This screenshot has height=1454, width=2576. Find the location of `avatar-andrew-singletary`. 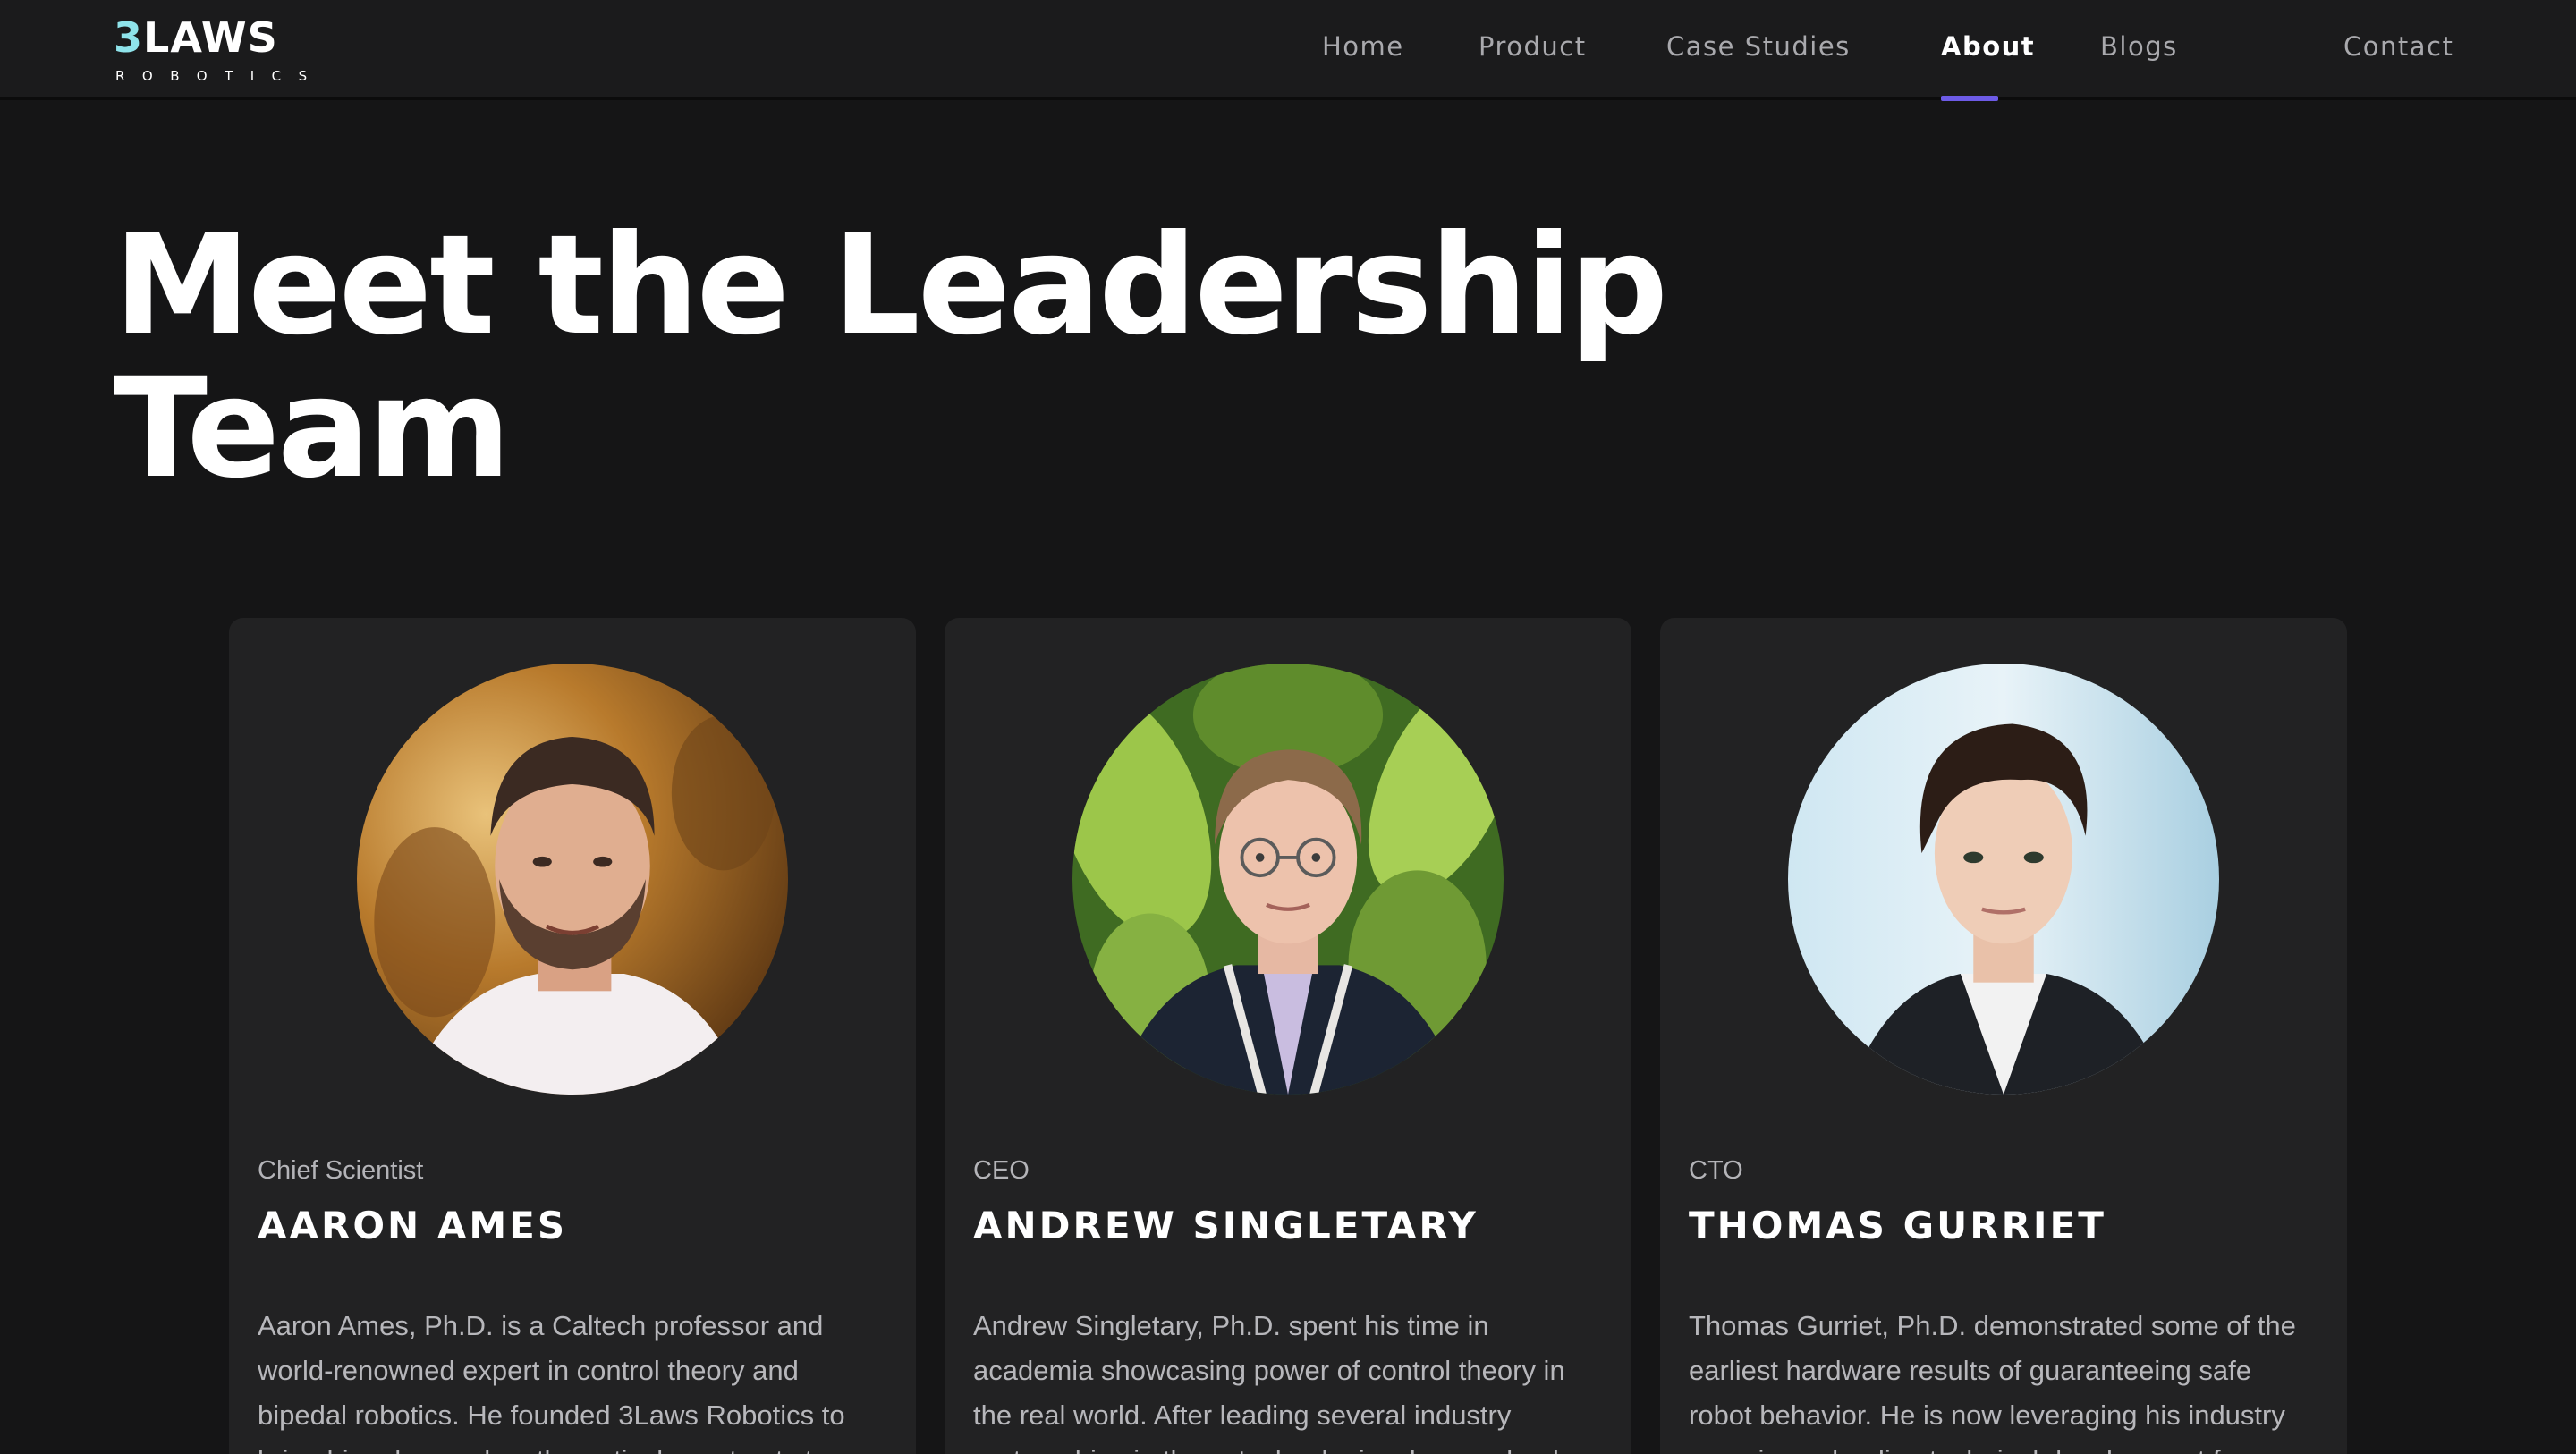

avatar-andrew-singletary is located at coordinates (1288, 880).